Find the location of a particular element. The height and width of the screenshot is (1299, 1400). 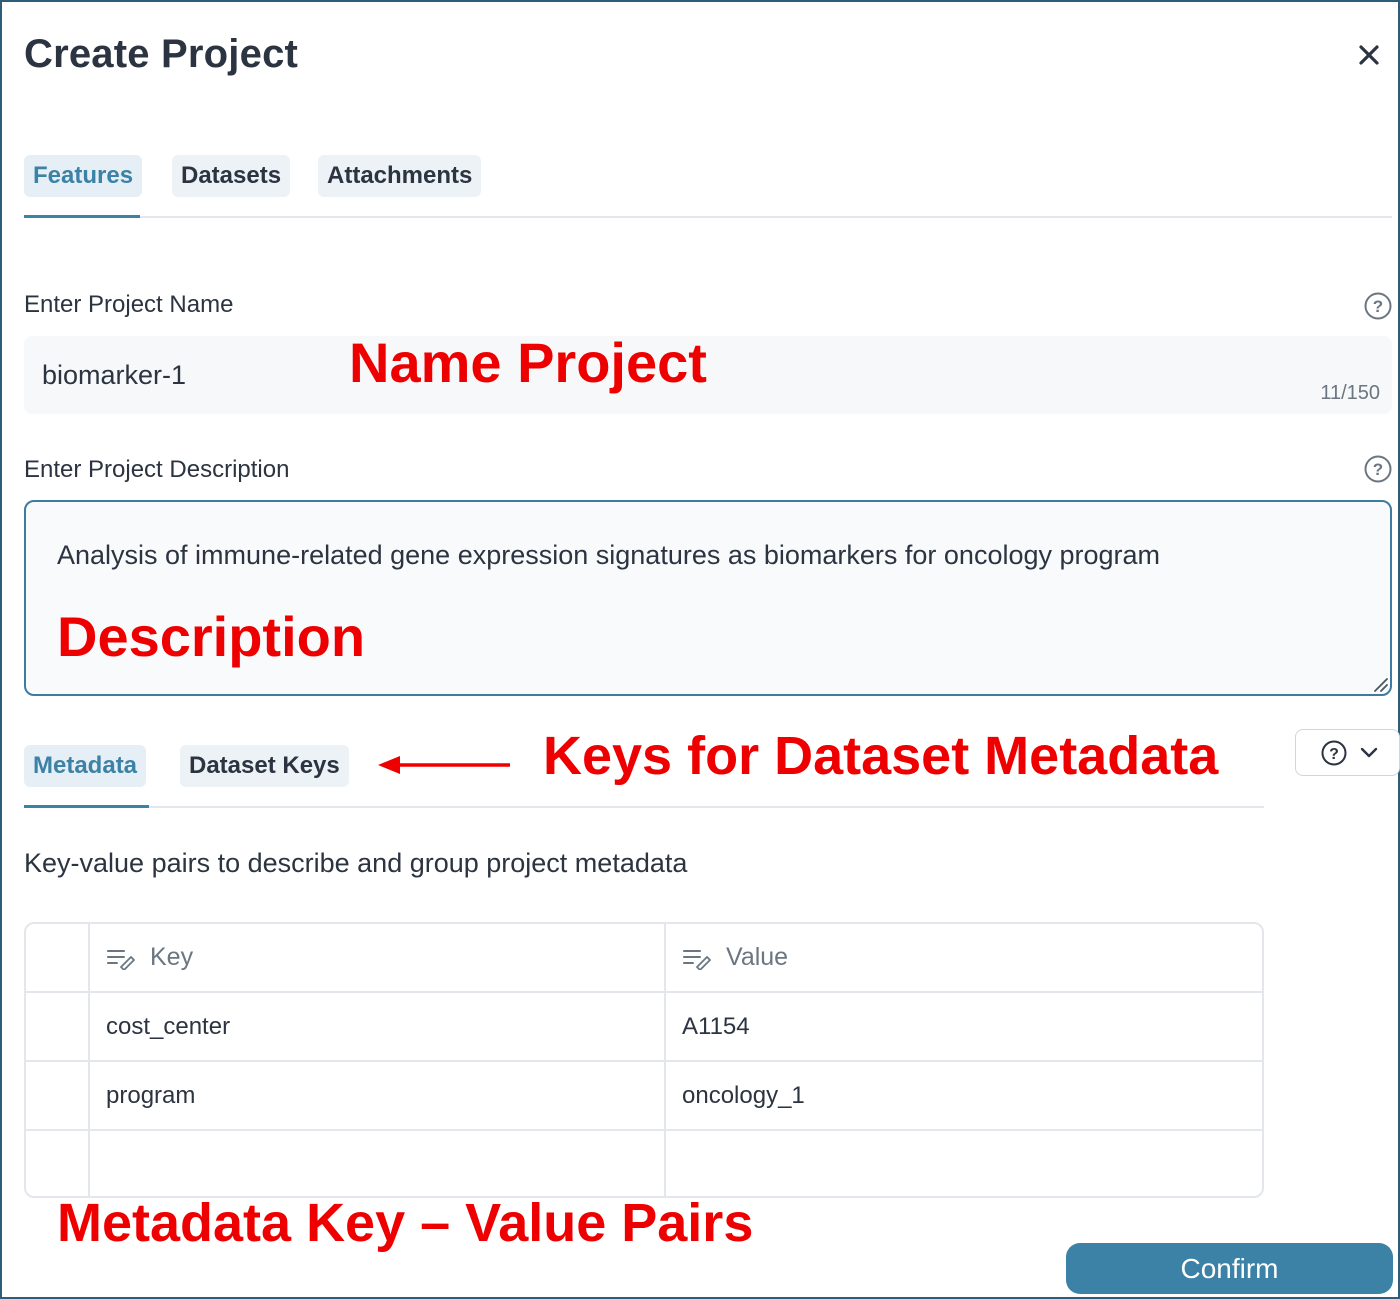

close-icon is located at coordinates (1369, 55).